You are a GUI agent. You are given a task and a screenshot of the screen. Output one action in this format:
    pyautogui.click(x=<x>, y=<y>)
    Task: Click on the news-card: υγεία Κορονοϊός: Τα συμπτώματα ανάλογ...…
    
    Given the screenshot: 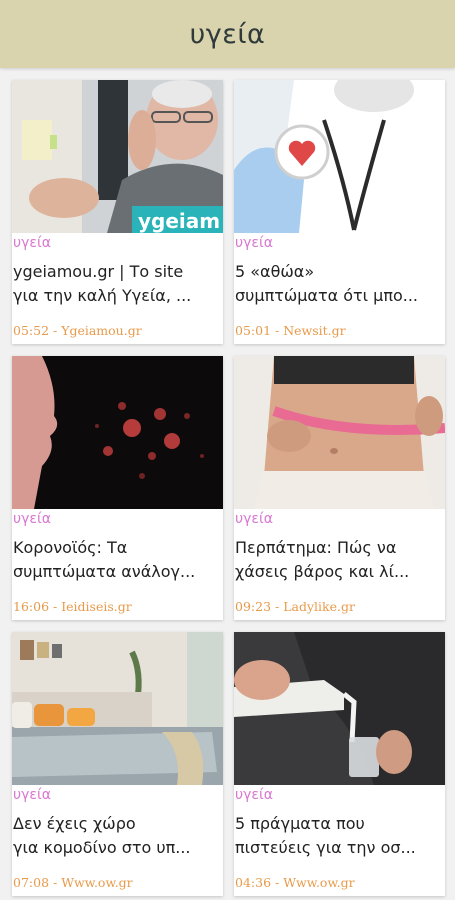 What is the action you would take?
    pyautogui.click(x=117, y=488)
    